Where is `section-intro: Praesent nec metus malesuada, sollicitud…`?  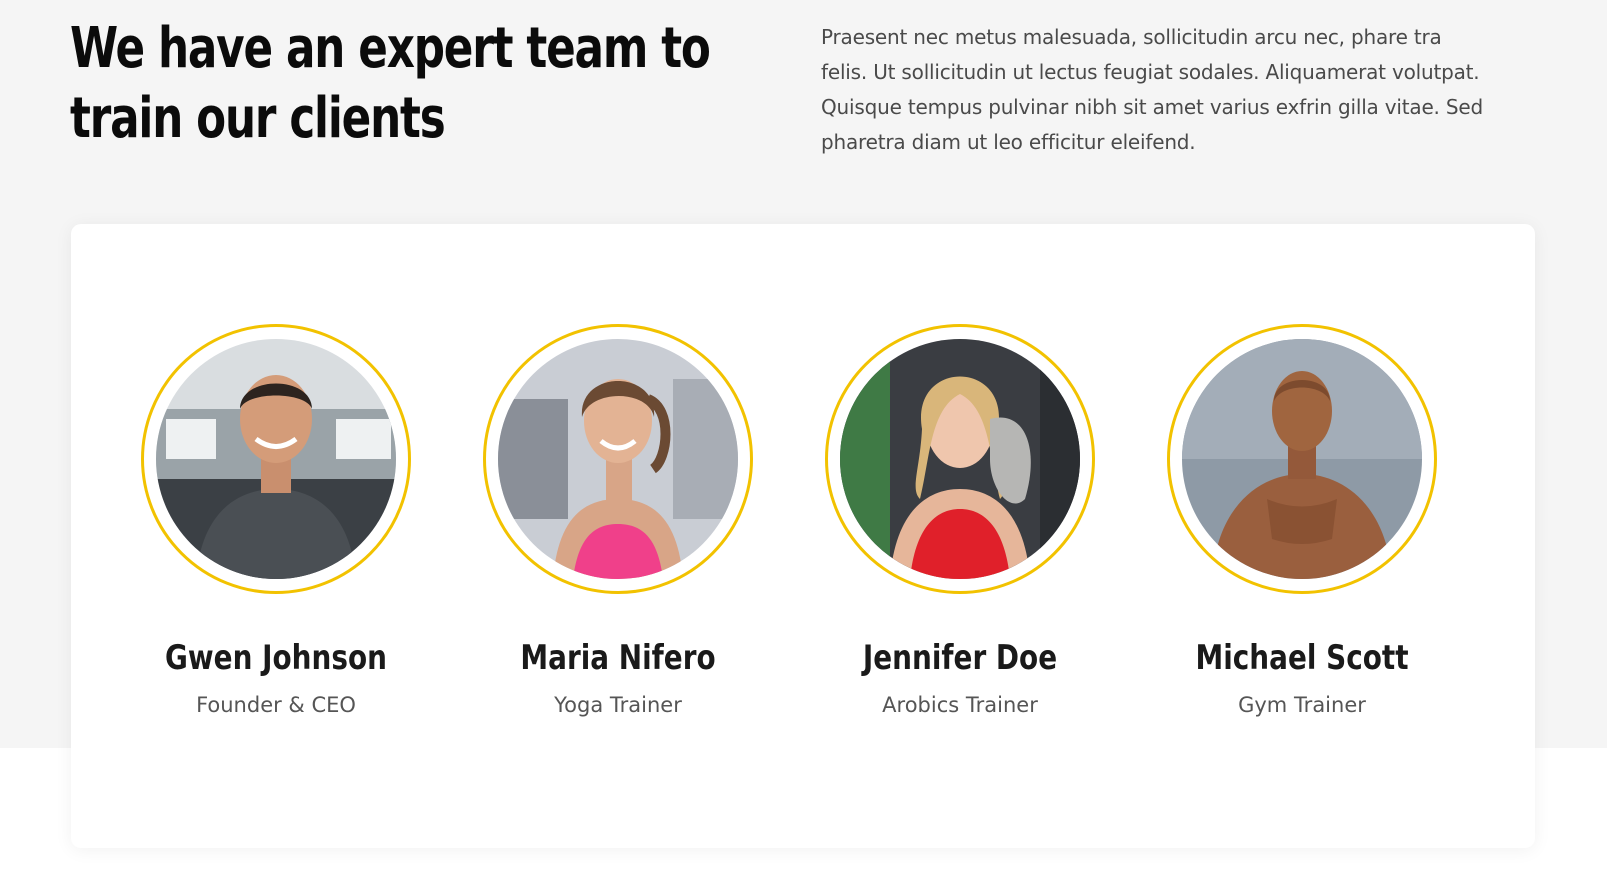 section-intro: Praesent nec metus malesuada, sollicitud… is located at coordinates (1171, 90).